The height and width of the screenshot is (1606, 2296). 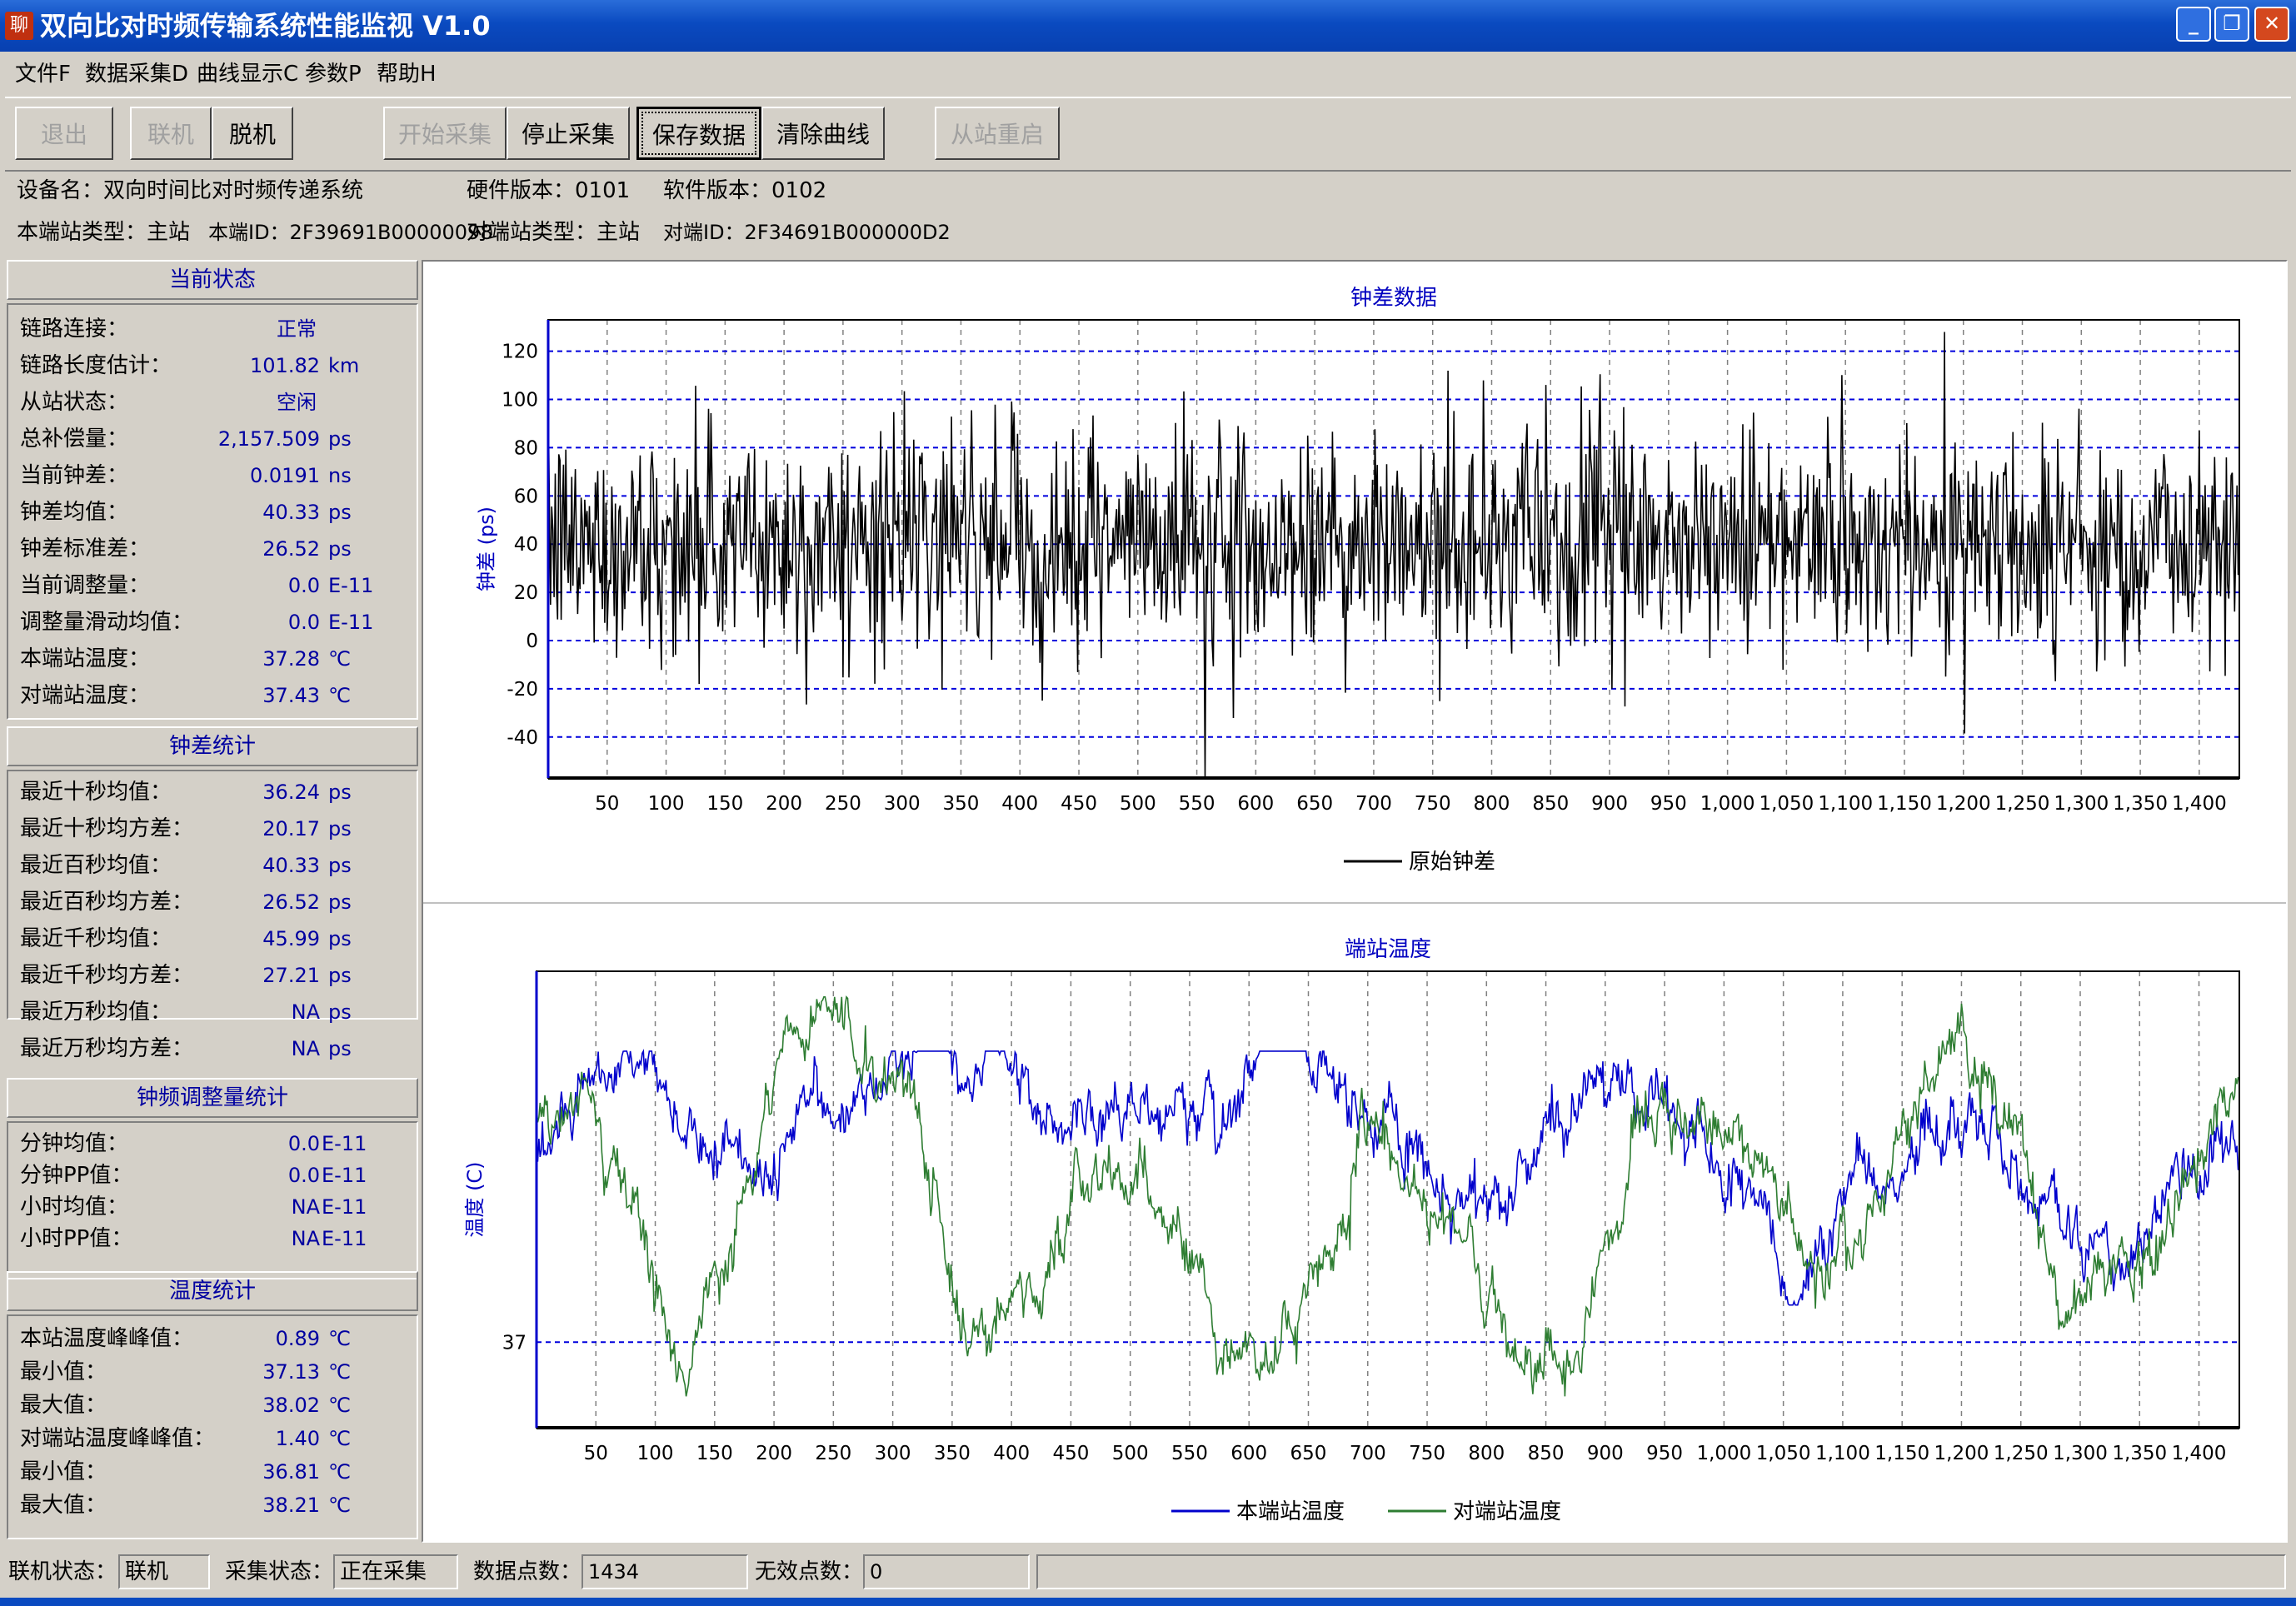 I want to click on x-tick-label: 350, so click(x=961, y=804).